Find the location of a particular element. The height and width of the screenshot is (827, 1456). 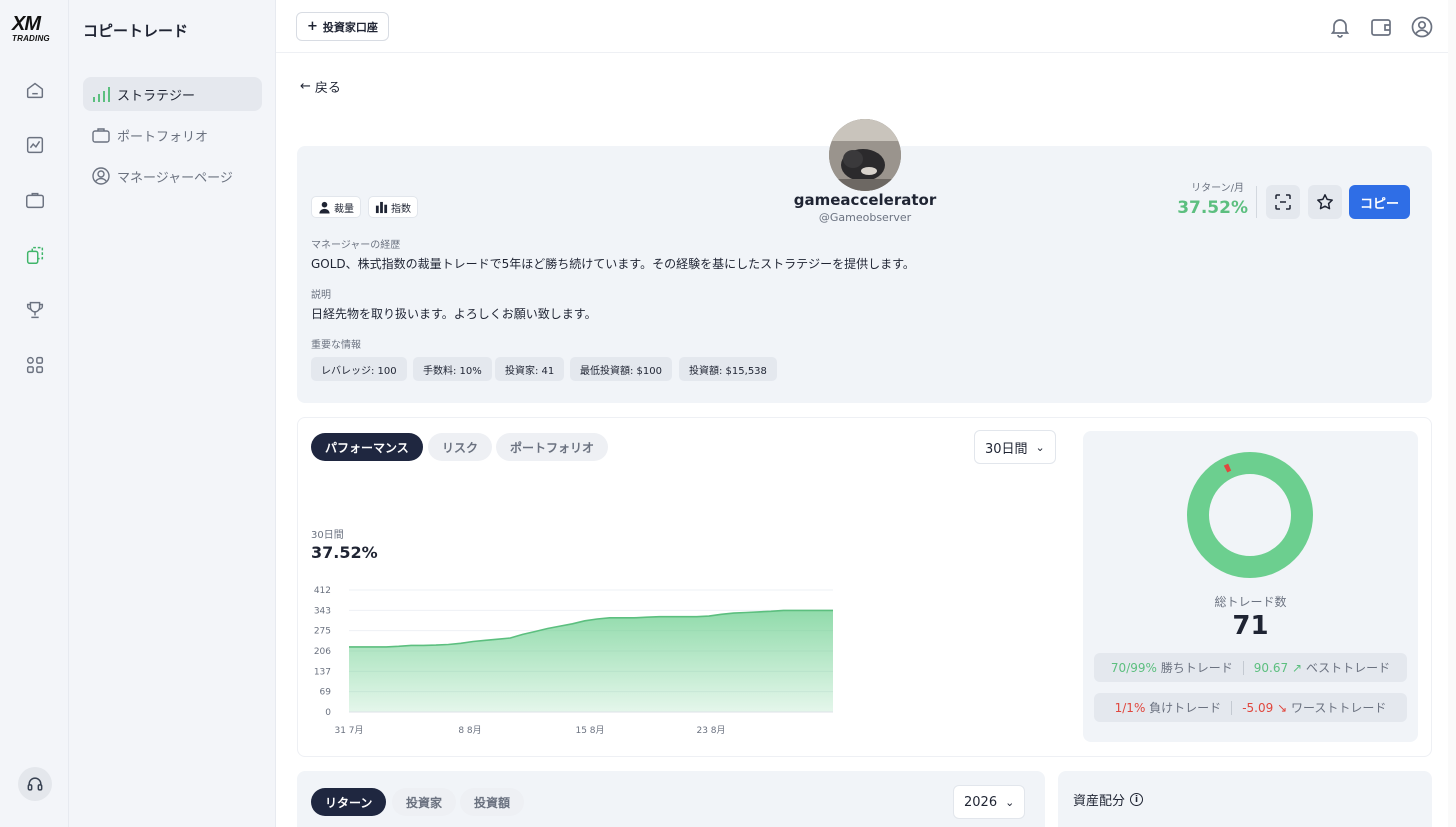

tag-index: 指数 is located at coordinates (393, 207).